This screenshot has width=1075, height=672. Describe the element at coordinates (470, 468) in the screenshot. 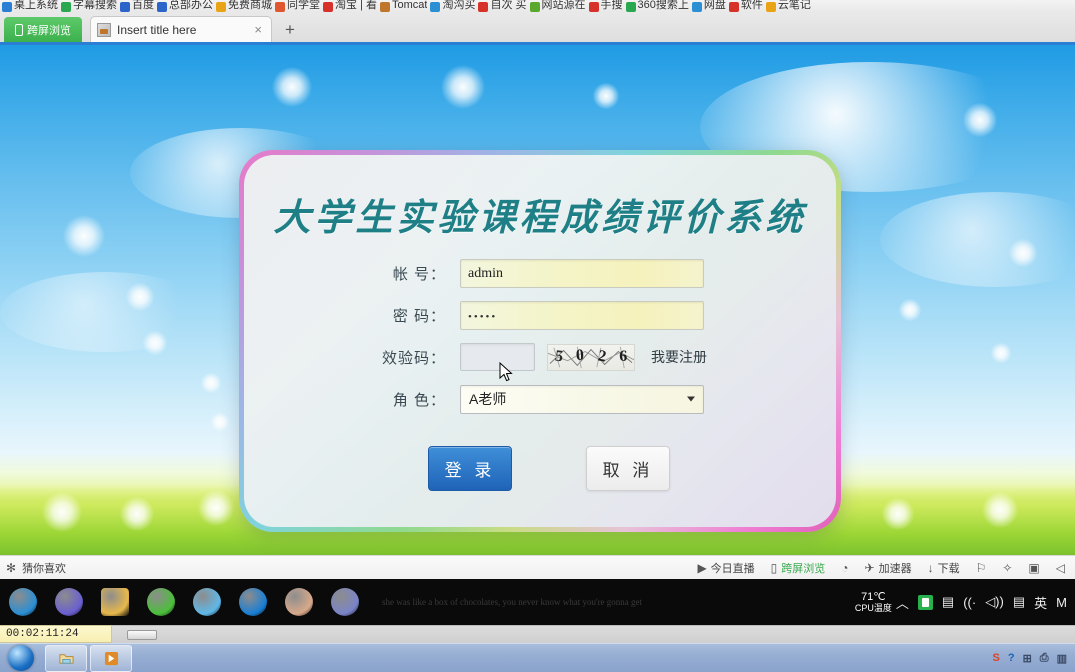

I see `login-button: 登 录` at that location.